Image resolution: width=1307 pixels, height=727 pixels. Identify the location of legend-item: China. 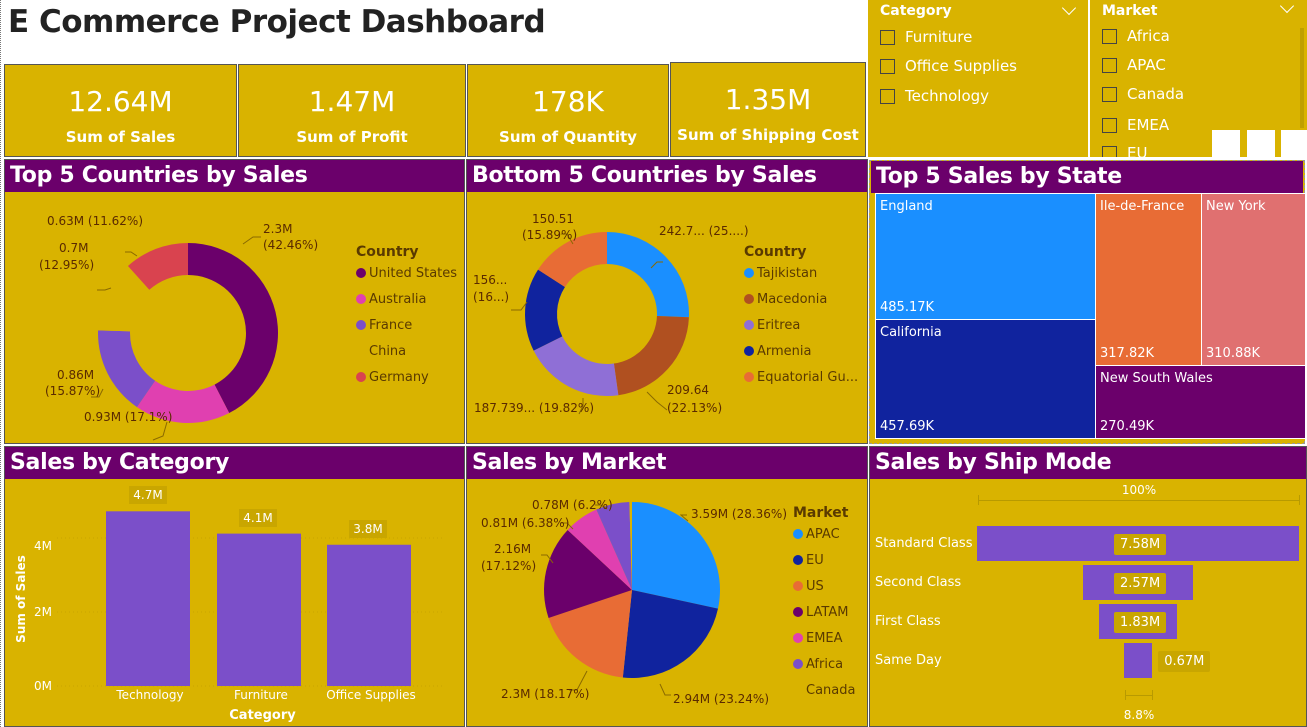
(406, 351).